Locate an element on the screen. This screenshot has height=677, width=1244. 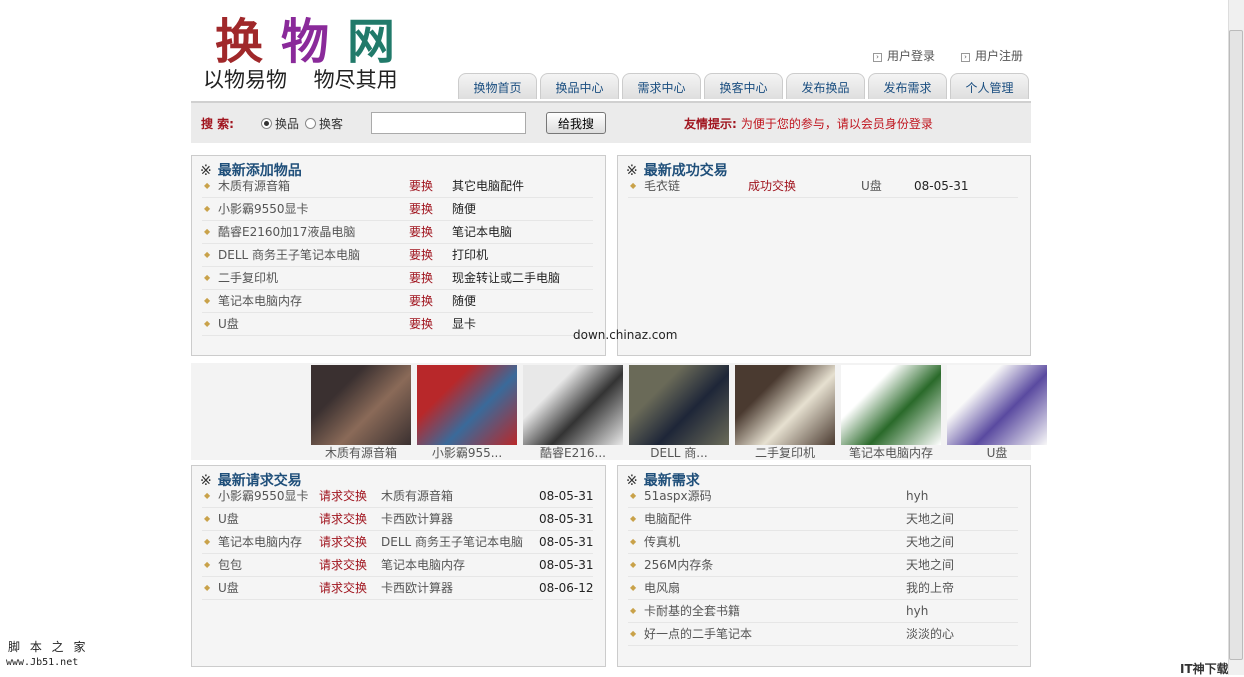
name: 酷睿E2160加17液晶电脑 is located at coordinates (286, 232).